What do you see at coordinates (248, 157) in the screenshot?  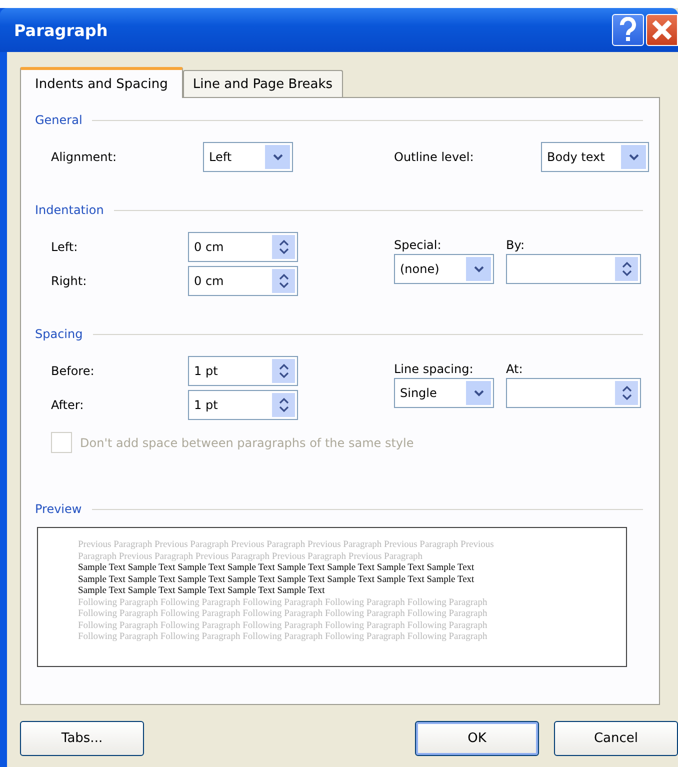 I see `dropdown: Left` at bounding box center [248, 157].